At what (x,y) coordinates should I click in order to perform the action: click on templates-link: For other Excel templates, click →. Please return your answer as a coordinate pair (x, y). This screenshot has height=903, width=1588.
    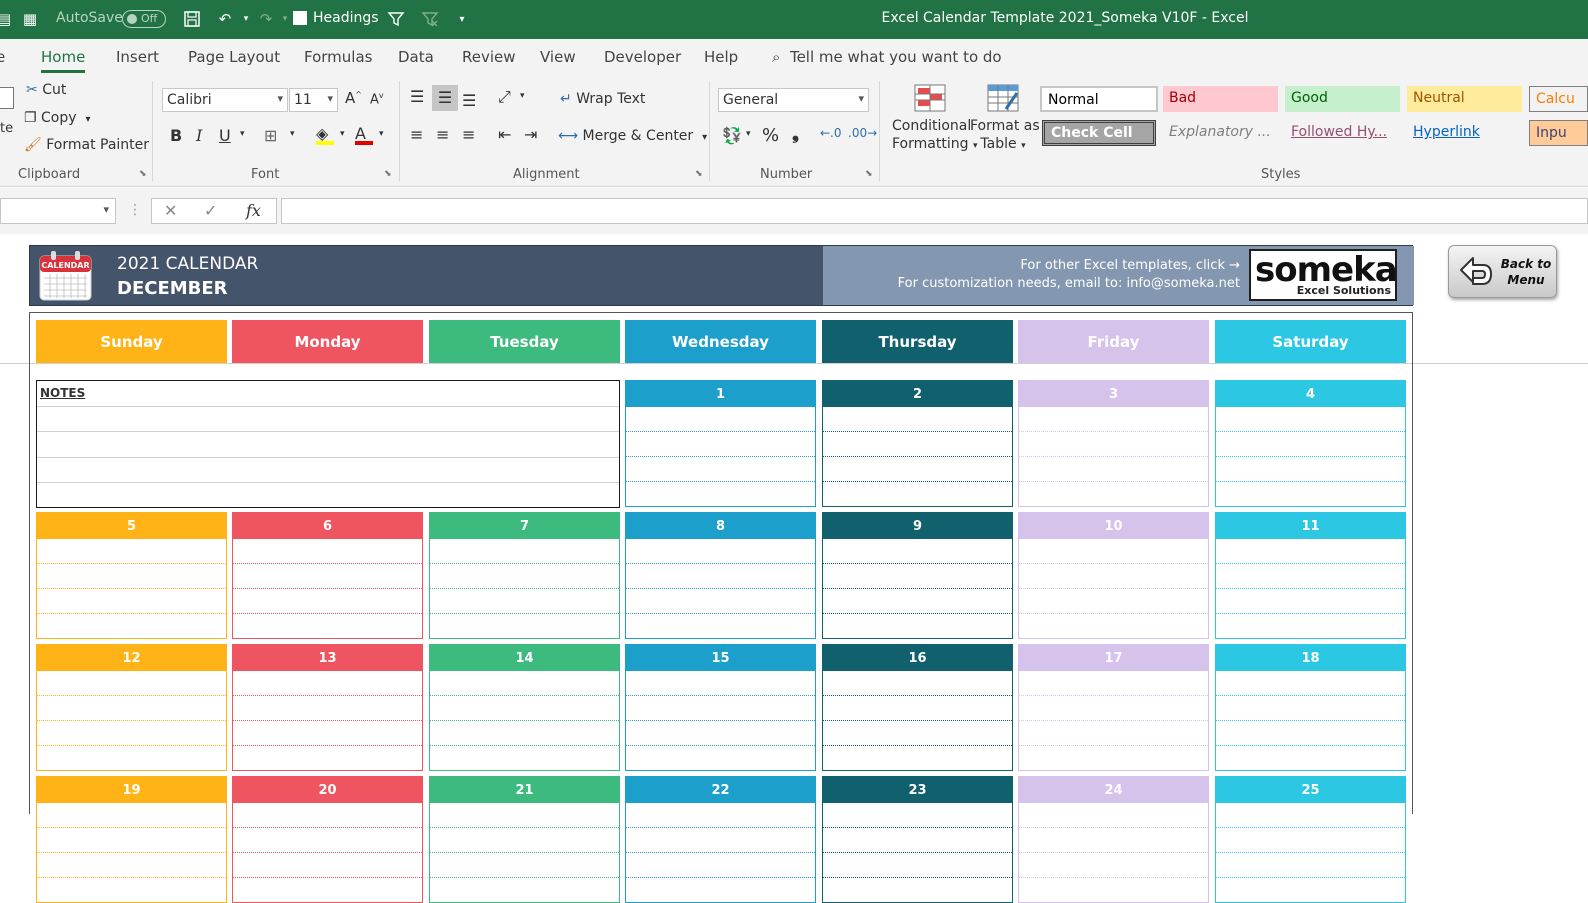
    Looking at the image, I should click on (1130, 265).